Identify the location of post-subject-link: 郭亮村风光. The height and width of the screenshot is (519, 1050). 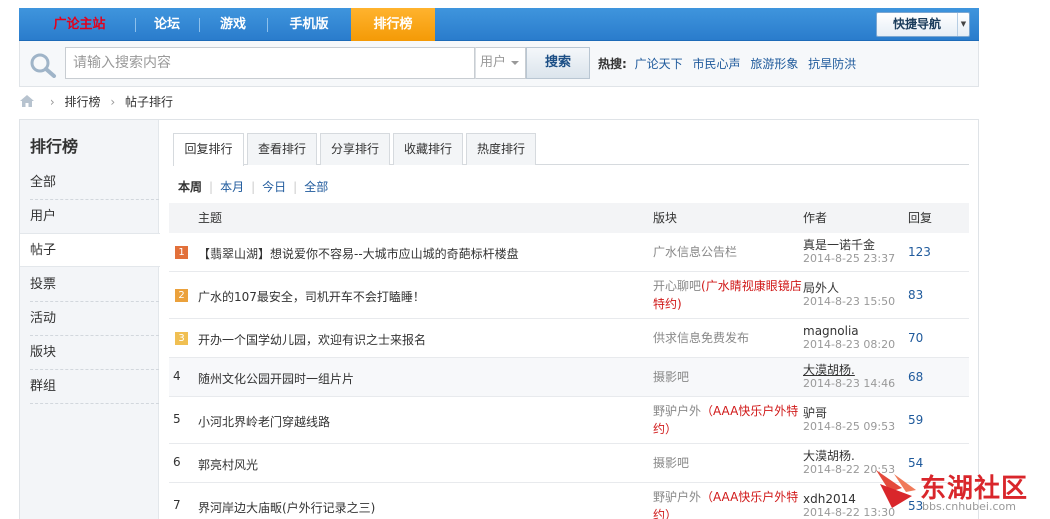
(228, 464).